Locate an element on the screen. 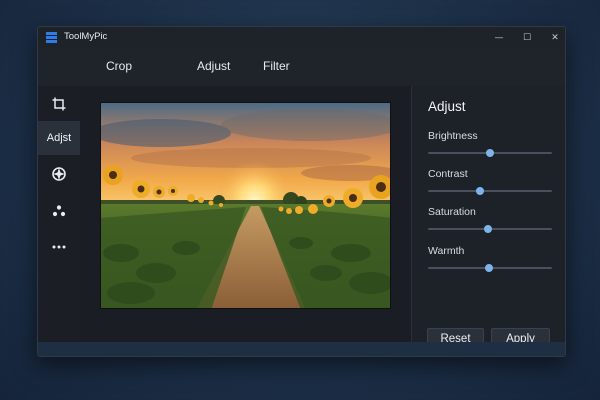 Image resolution: width=600 pixels, height=400 pixels. top-toolbar: Crop Adjust Filter is located at coordinates (301, 67).